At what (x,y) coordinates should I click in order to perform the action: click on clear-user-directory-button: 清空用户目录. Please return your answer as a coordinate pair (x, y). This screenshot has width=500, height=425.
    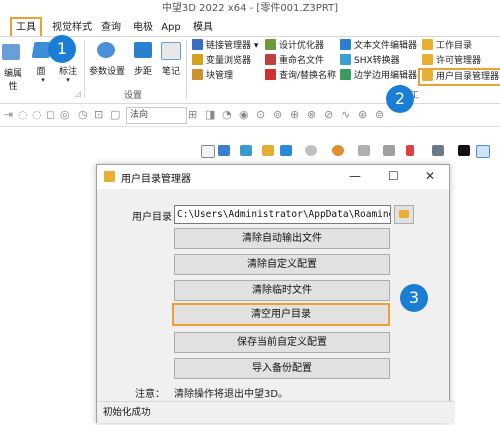
    Looking at the image, I should click on (281, 314).